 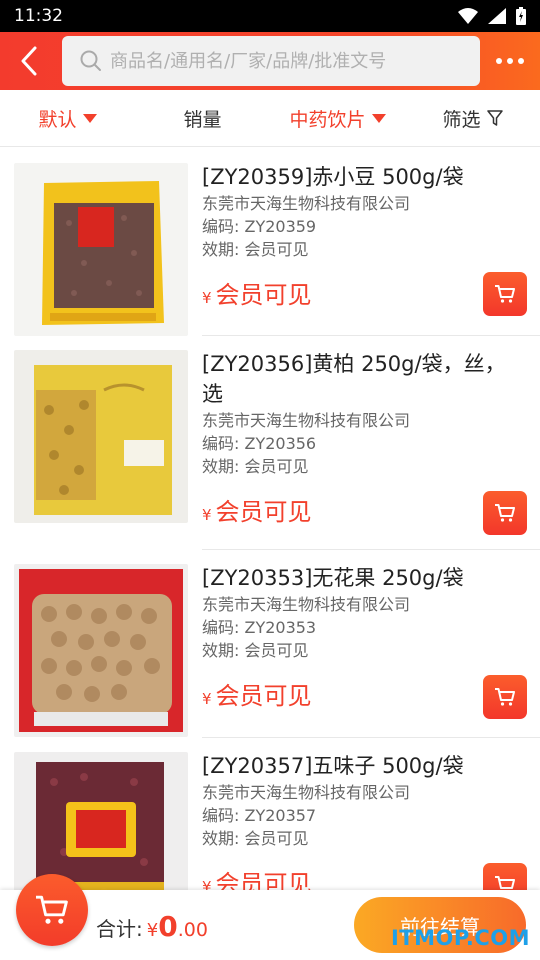 I want to click on search-box, so click(x=271, y=61).